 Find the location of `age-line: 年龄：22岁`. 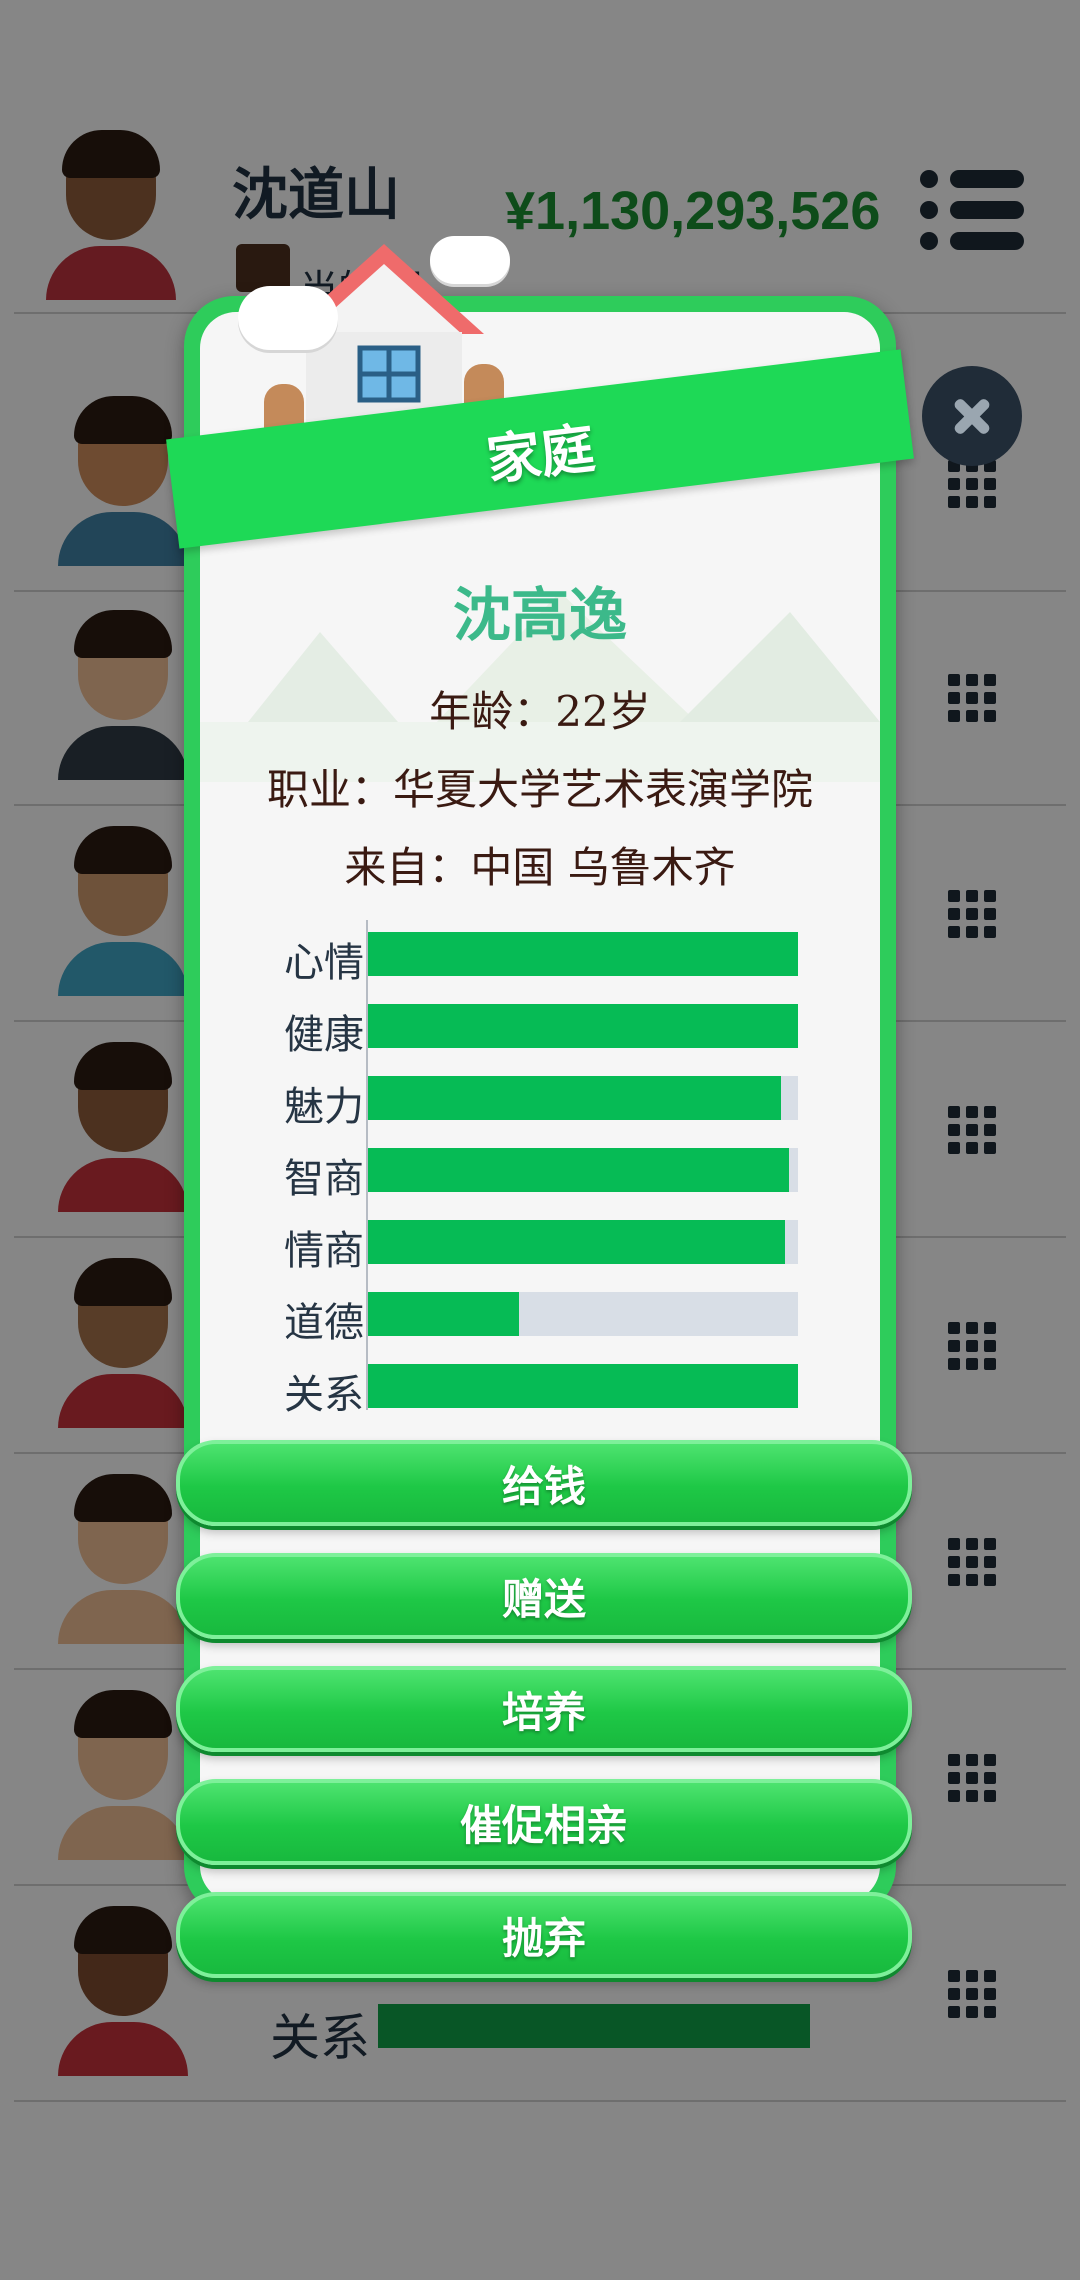

age-line: 年龄：22岁 is located at coordinates (540, 711).